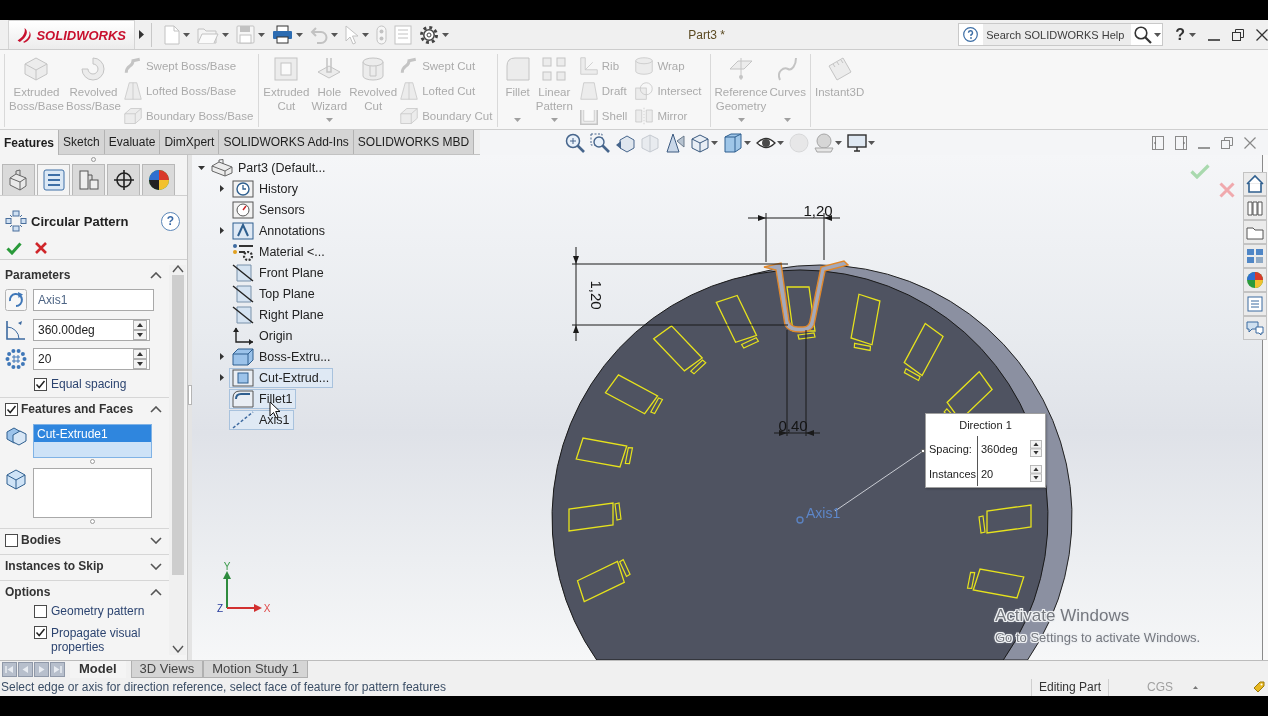 This screenshot has width=1268, height=716. Describe the element at coordinates (1255, 184) in the screenshot. I see `home-icon` at that location.